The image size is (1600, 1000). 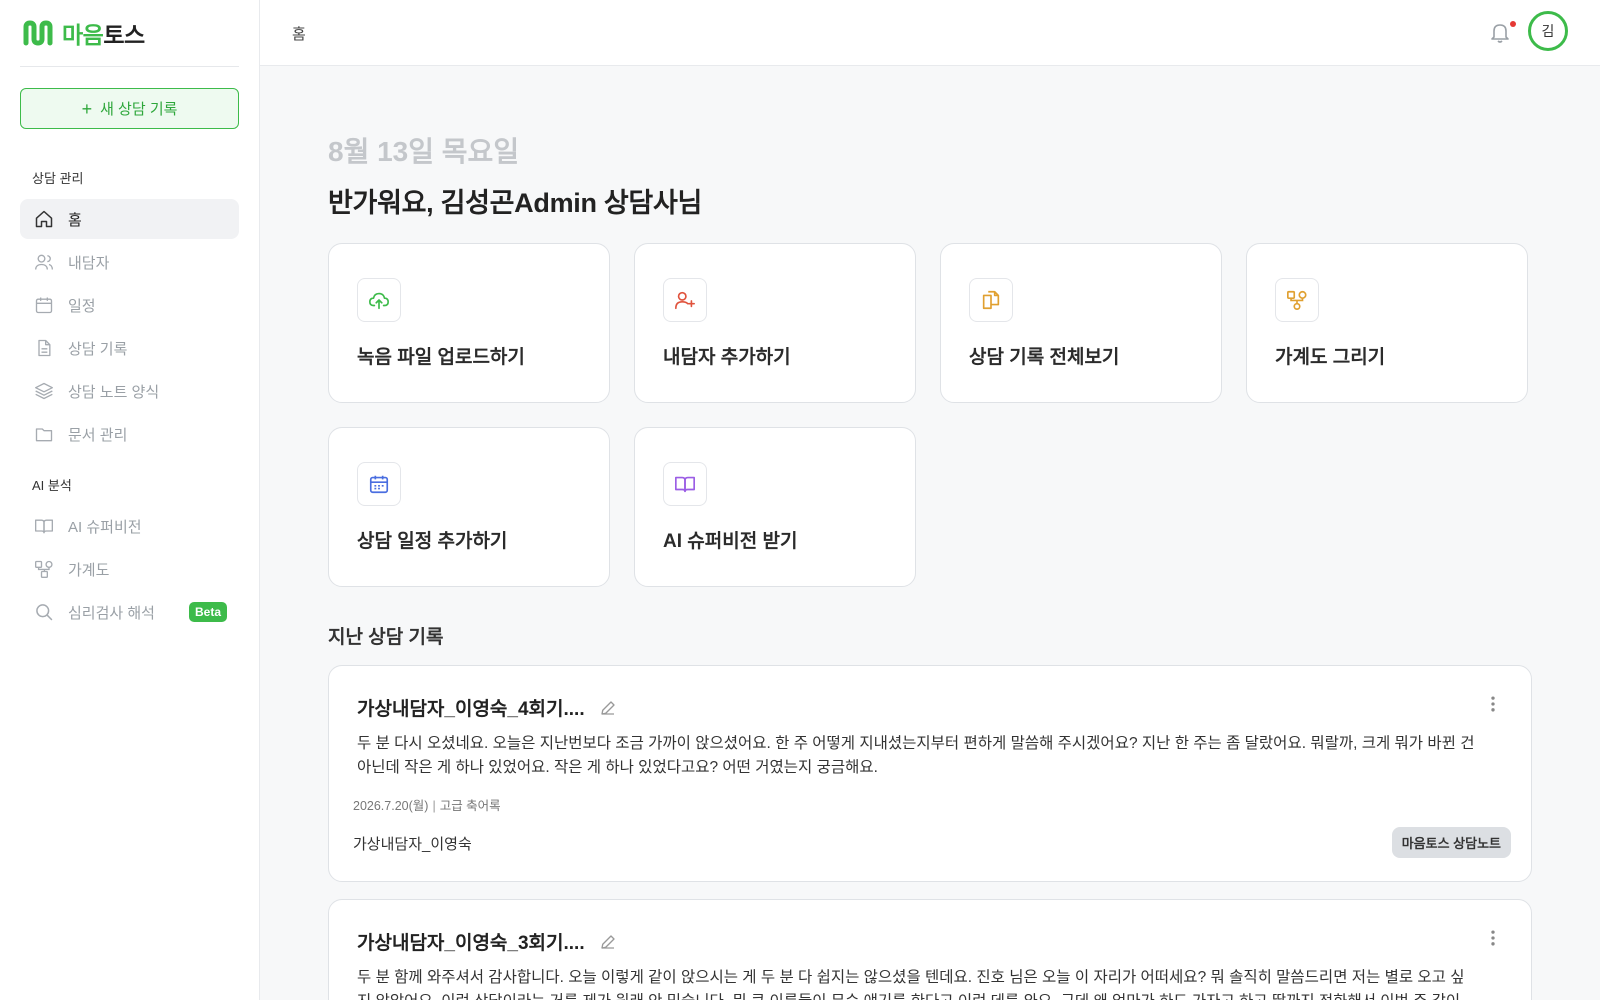 I want to click on sidebar-item-records: 상담 기록, so click(x=129, y=348).